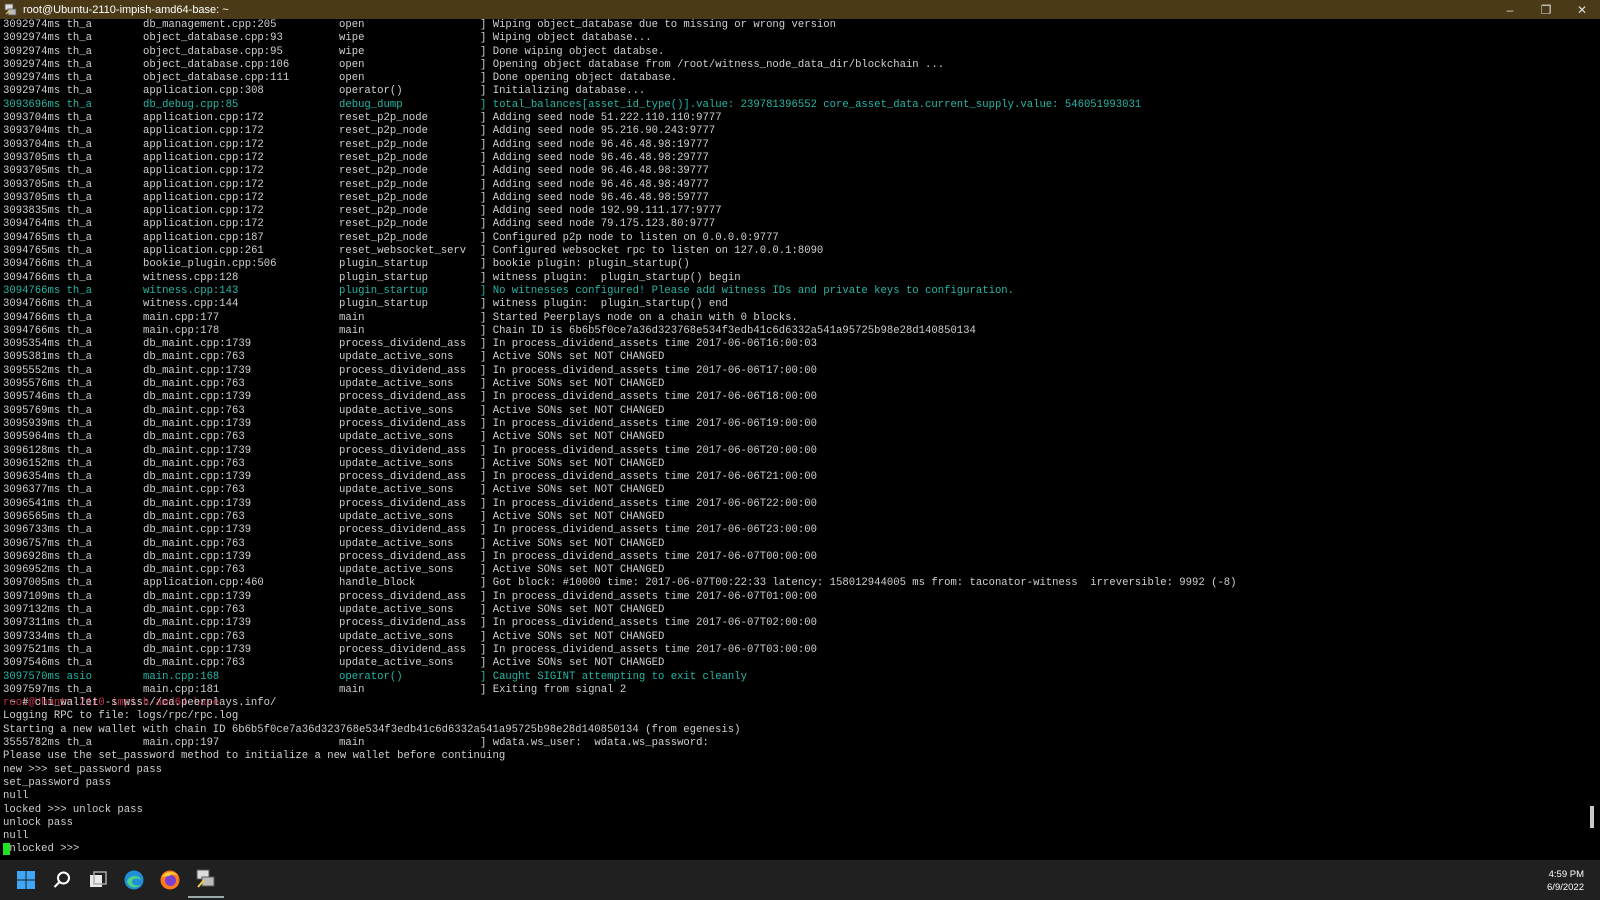 The width and height of the screenshot is (1600, 900). Describe the element at coordinates (121, 716) in the screenshot. I see `output-line: Logging RPC to file: logs/rpc/rpc.log` at that location.